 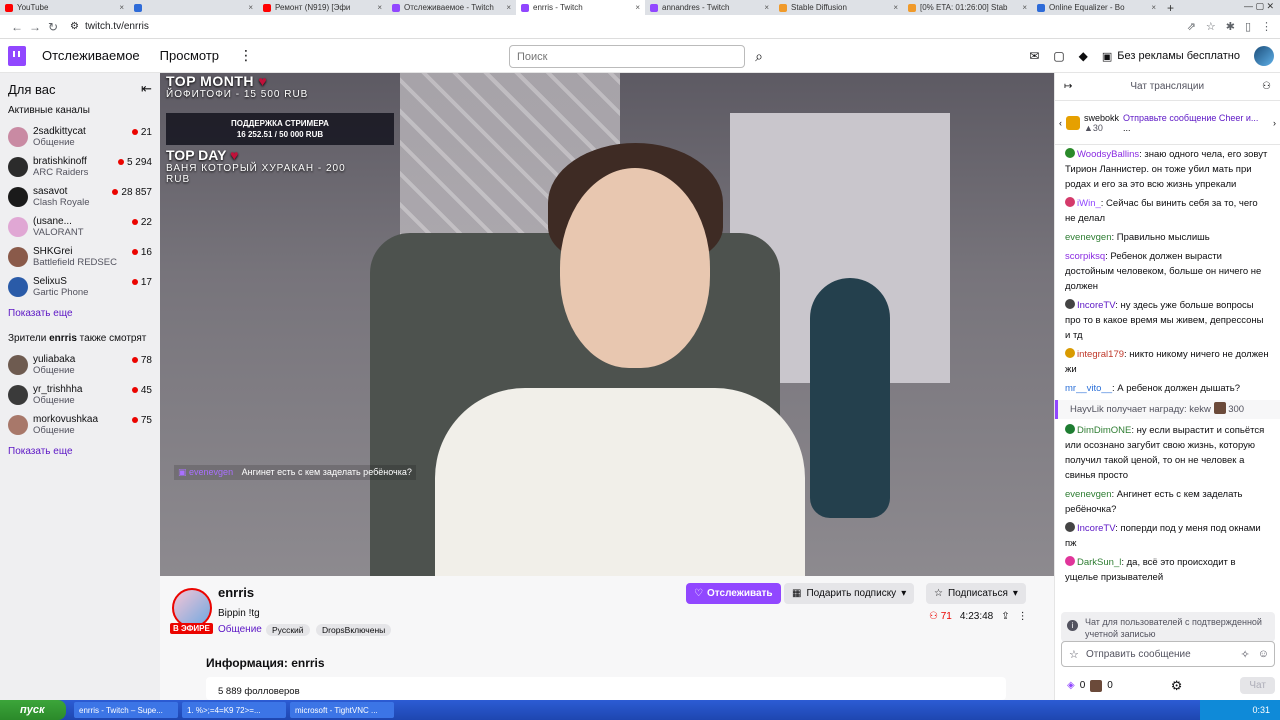 I want to click on chat-username: DarkSun_l, so click(x=1099, y=562).